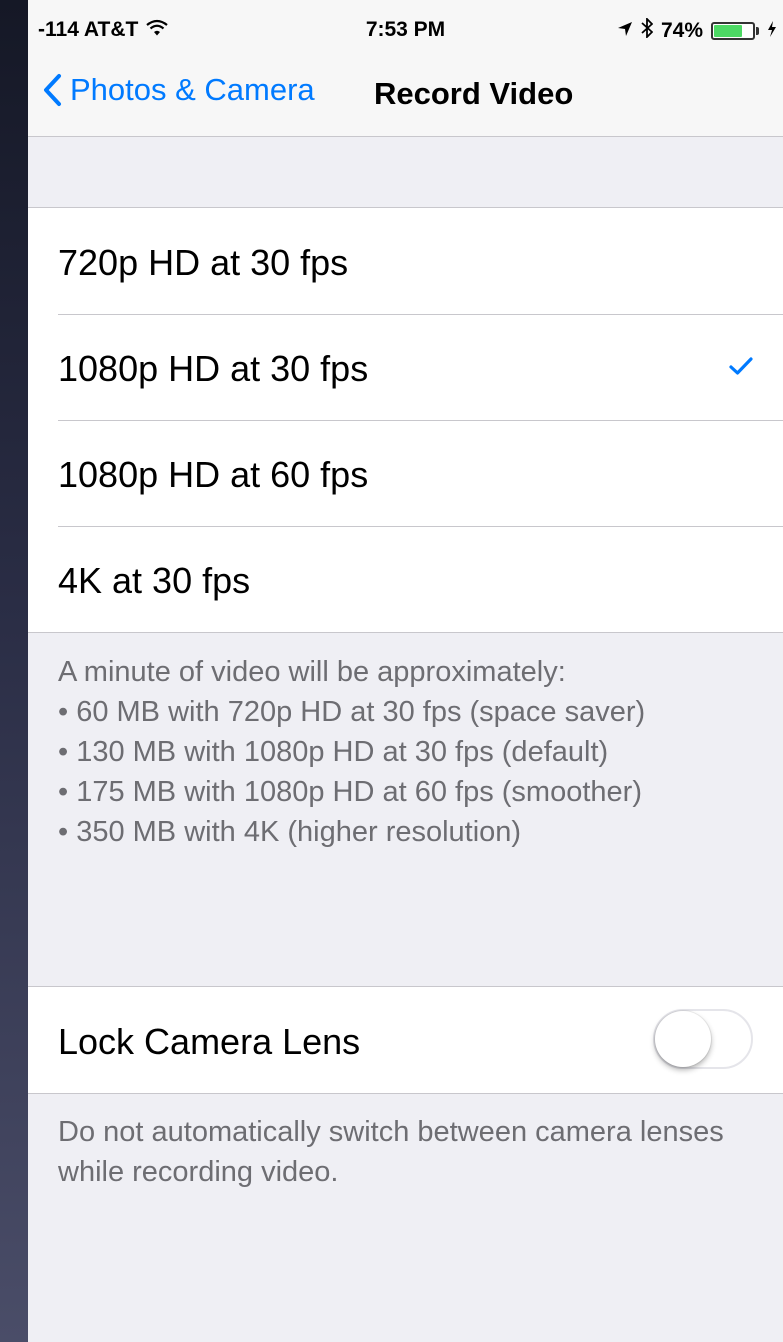 The image size is (783, 1342). I want to click on checkmark-icon, so click(741, 368).